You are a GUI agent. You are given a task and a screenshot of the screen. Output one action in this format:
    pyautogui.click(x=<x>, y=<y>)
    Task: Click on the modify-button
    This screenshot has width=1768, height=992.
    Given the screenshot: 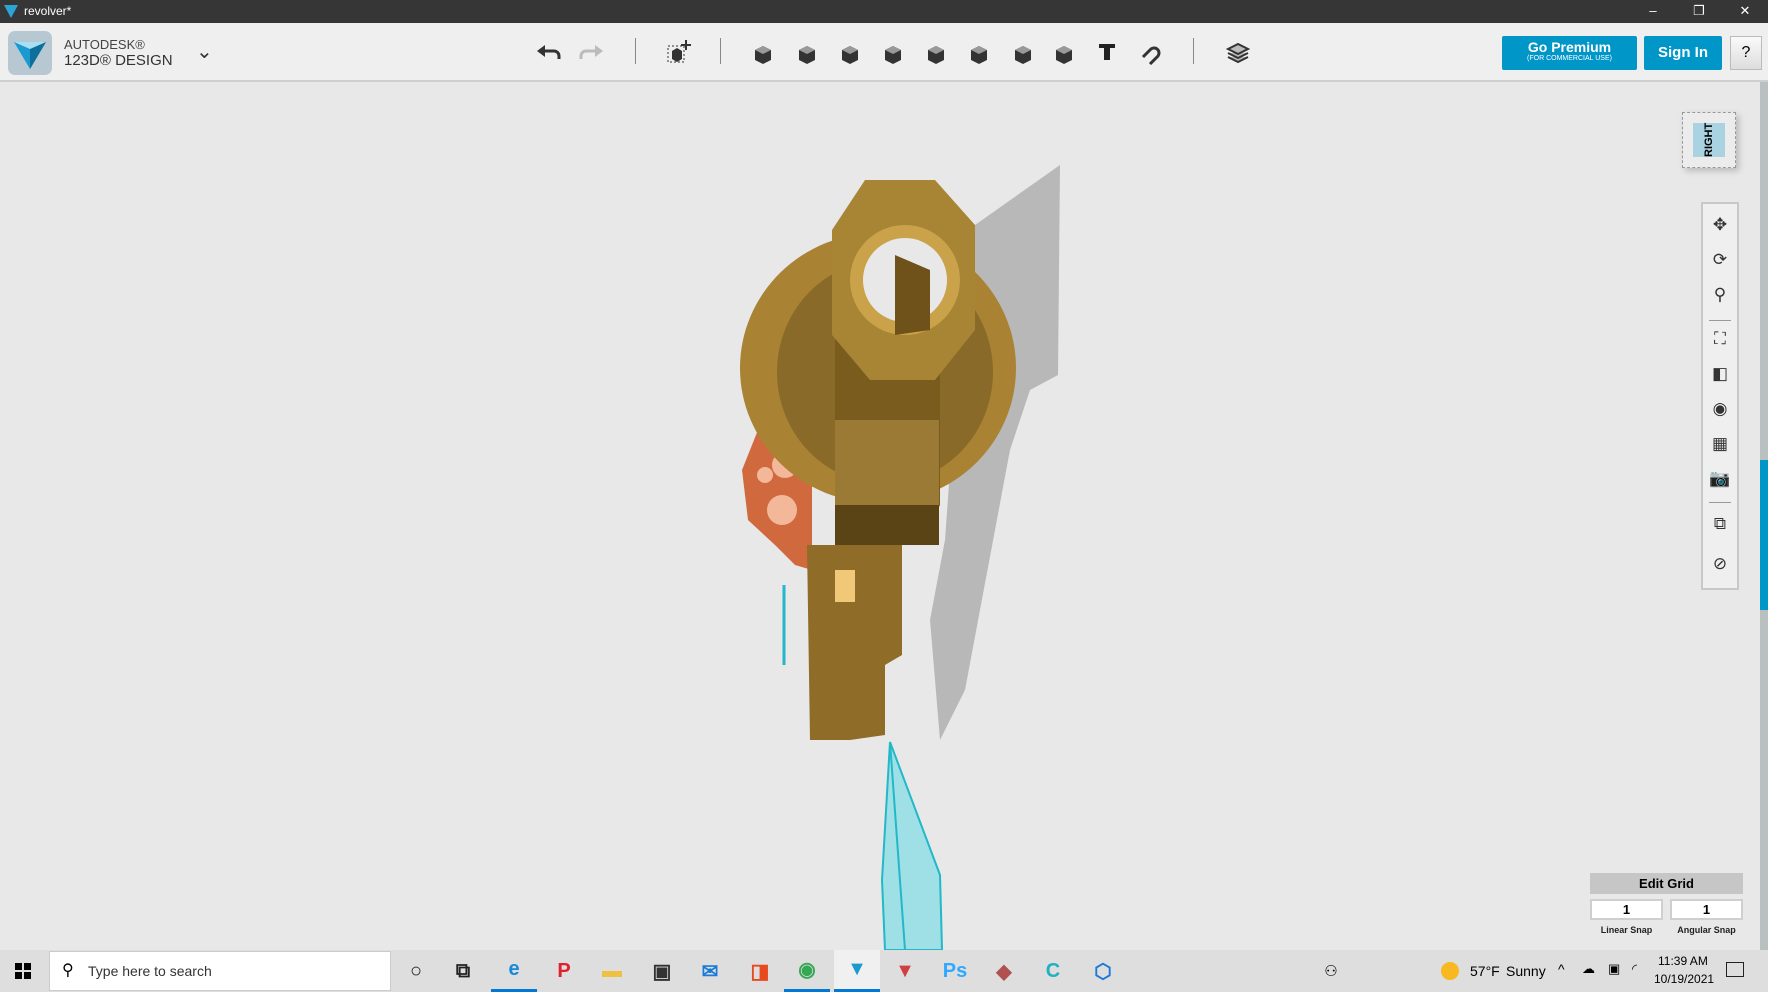 What is the action you would take?
    pyautogui.click(x=893, y=52)
    